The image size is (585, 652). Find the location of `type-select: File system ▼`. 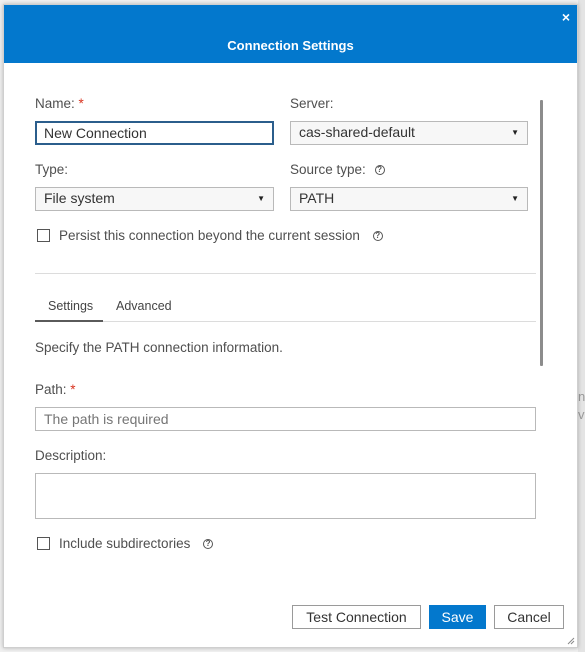

type-select: File system ▼ is located at coordinates (154, 199).